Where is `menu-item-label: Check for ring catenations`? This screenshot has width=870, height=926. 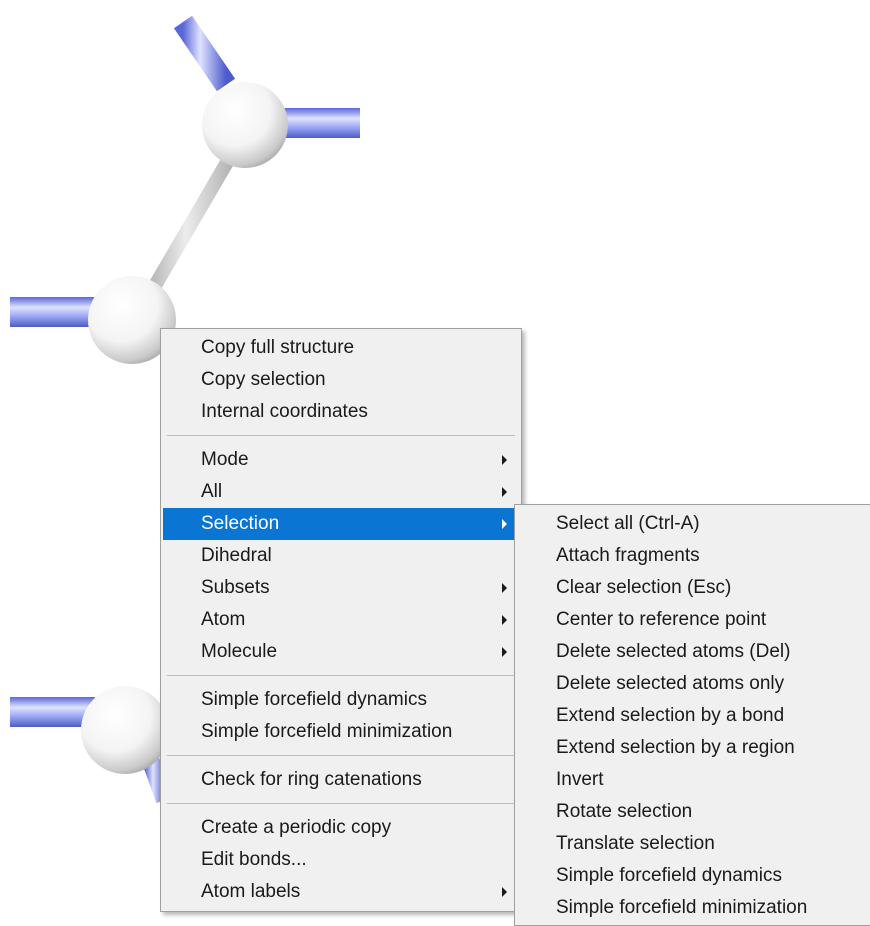 menu-item-label: Check for ring catenations is located at coordinates (311, 779).